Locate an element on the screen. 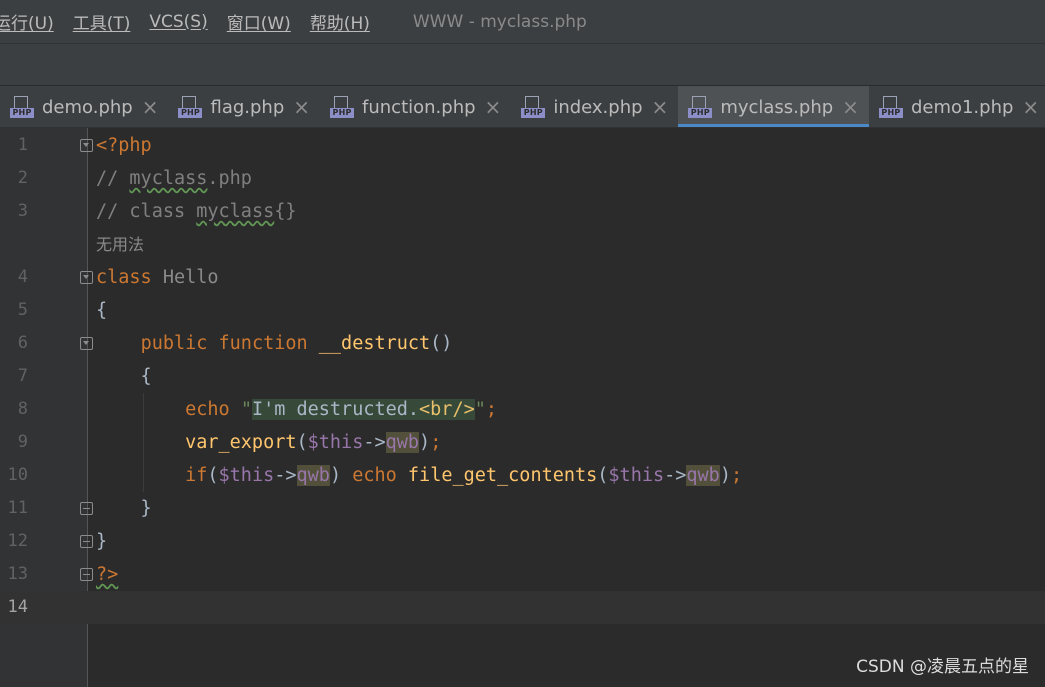 The width and height of the screenshot is (1045, 687). menu-vcs: VCS(S) is located at coordinates (178, 22).